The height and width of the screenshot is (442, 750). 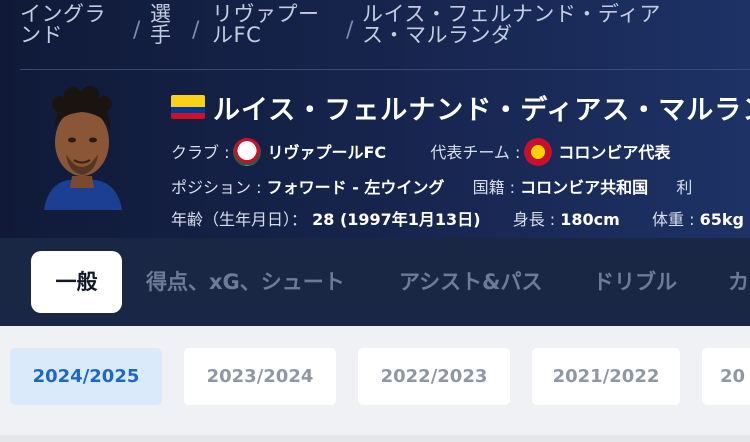 What do you see at coordinates (76, 282) in the screenshot?
I see `tab-general: 一般` at bounding box center [76, 282].